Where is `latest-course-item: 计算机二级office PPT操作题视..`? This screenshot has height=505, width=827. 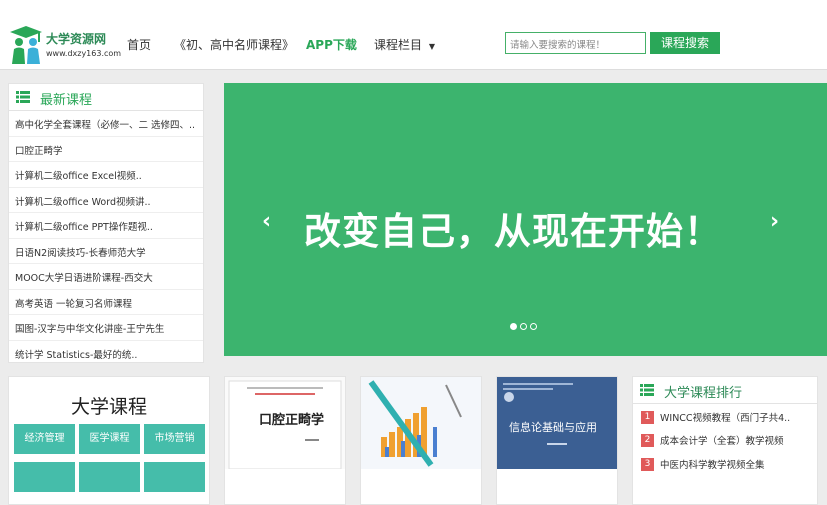 latest-course-item: 计算机二级office PPT操作题视.. is located at coordinates (106, 226).